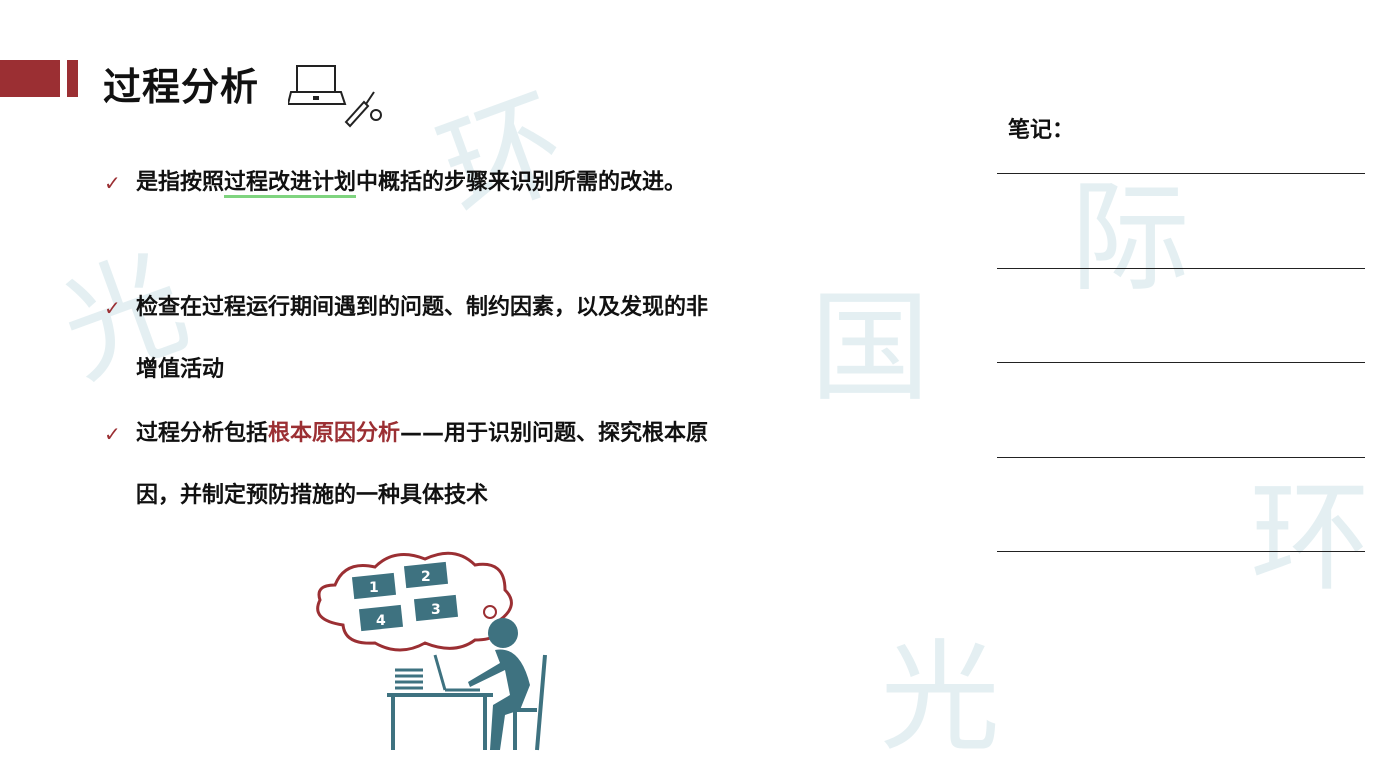 Image resolution: width=1391 pixels, height=780 pixels. I want to click on step-label: 2, so click(426, 577).